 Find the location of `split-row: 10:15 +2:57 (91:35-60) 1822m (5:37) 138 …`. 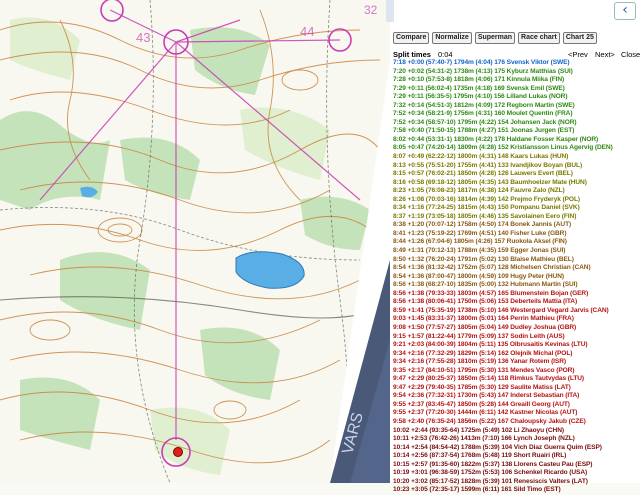

split-row: 10:15 +2:57 (91:35-60) 1822m (5:37) 138 … is located at coordinates (516, 465).